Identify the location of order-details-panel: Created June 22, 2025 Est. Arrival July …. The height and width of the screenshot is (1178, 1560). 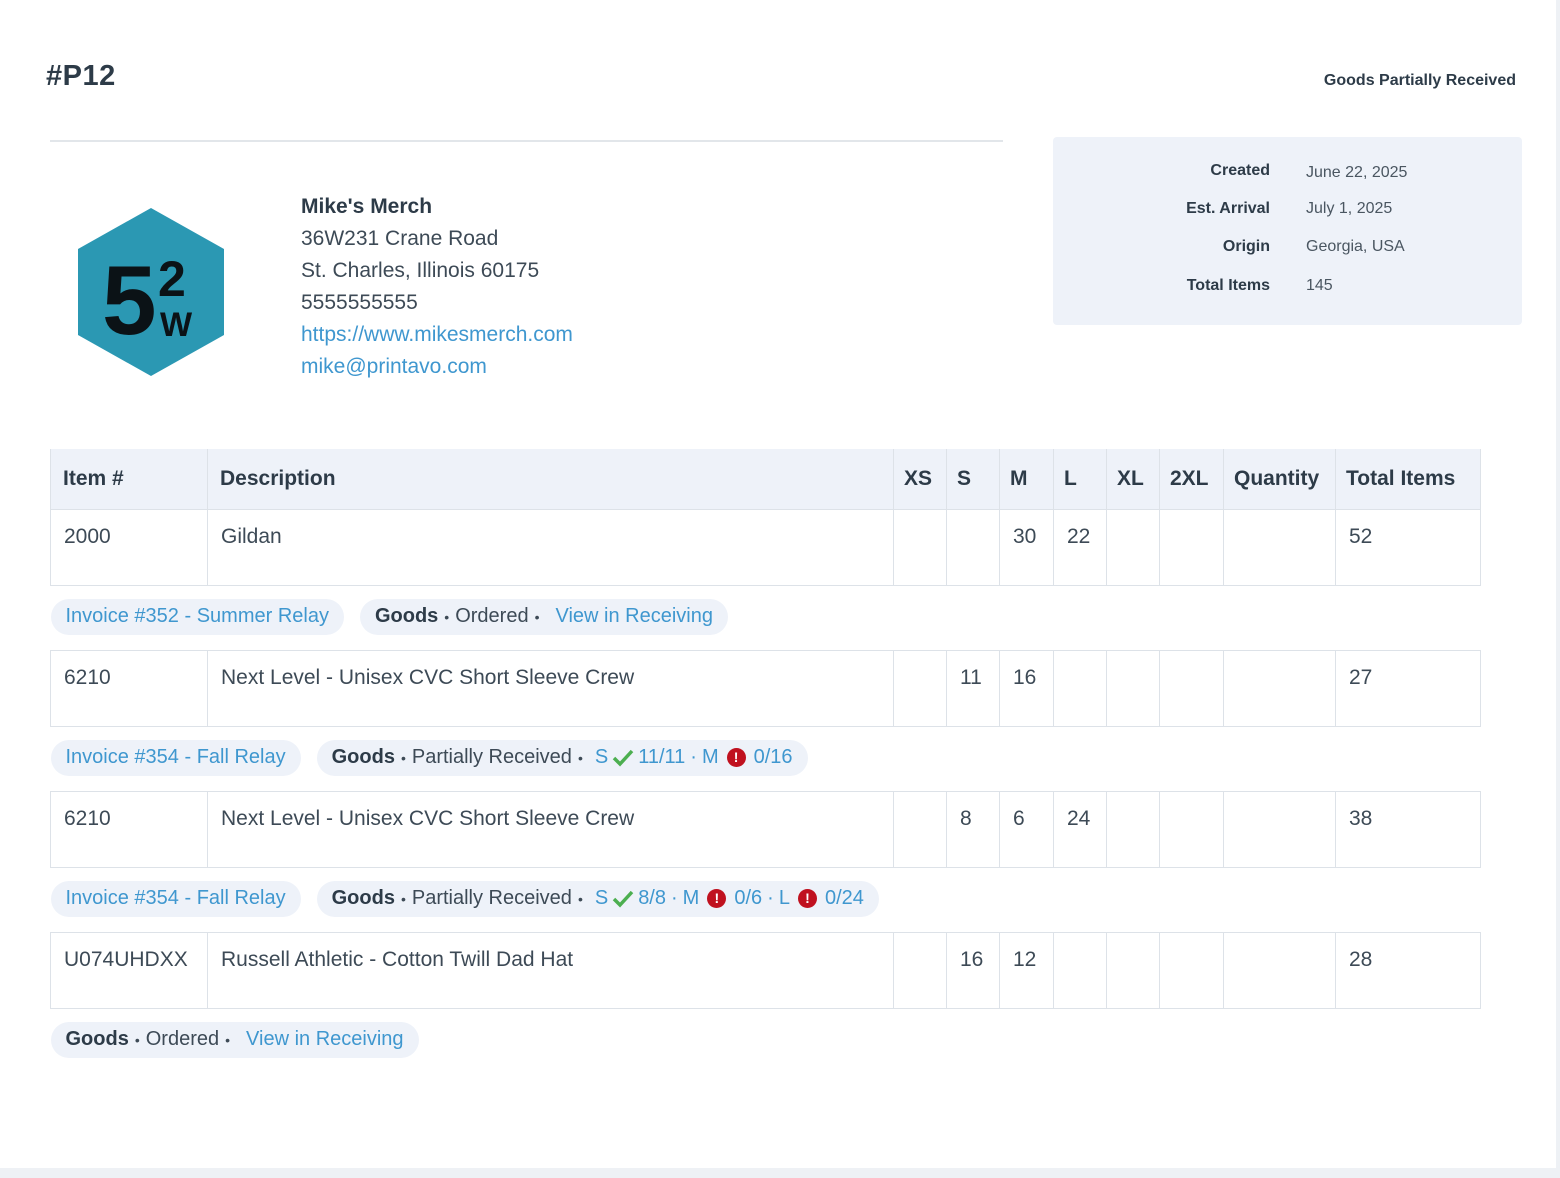
(1287, 231).